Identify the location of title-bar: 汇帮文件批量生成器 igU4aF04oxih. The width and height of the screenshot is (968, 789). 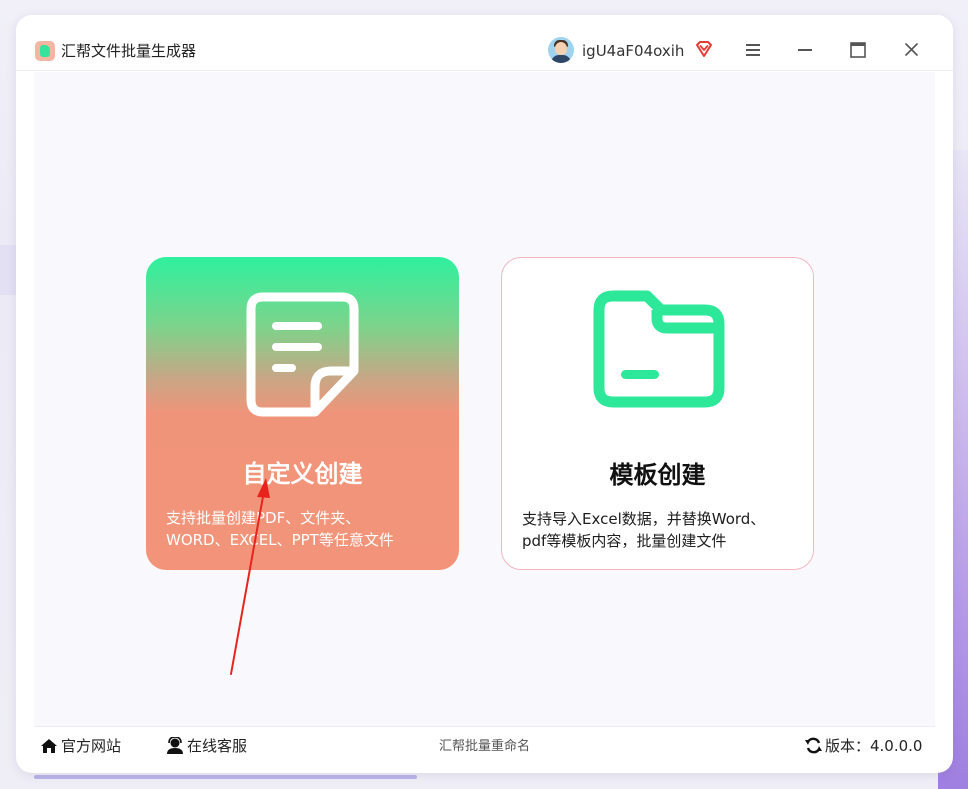
(484, 43).